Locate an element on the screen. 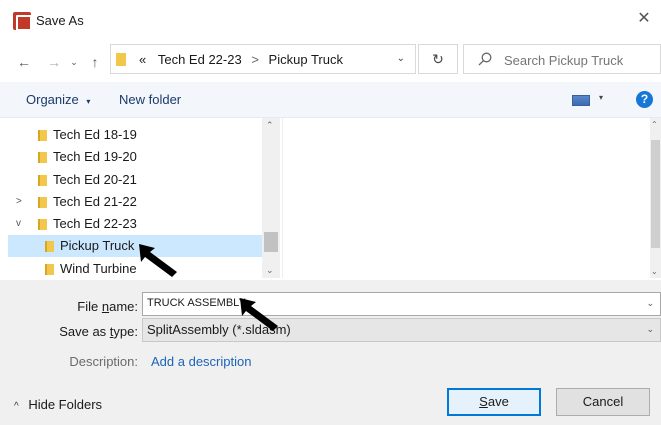  tree-item-label: Tech Ed 19-20 is located at coordinates (95, 156).